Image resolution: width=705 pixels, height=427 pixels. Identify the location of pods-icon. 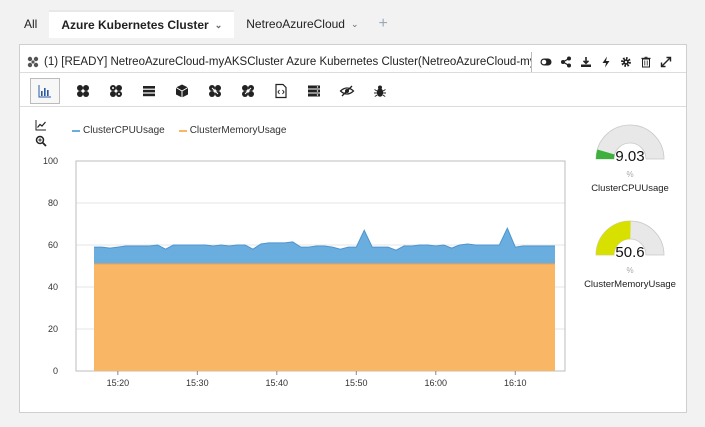
(214, 91).